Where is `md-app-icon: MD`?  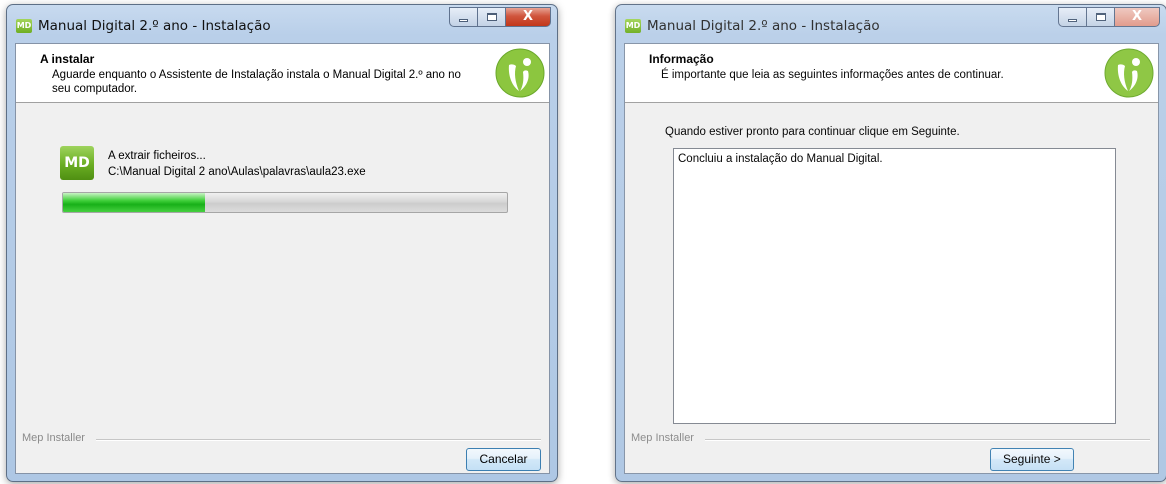 md-app-icon: MD is located at coordinates (77, 163).